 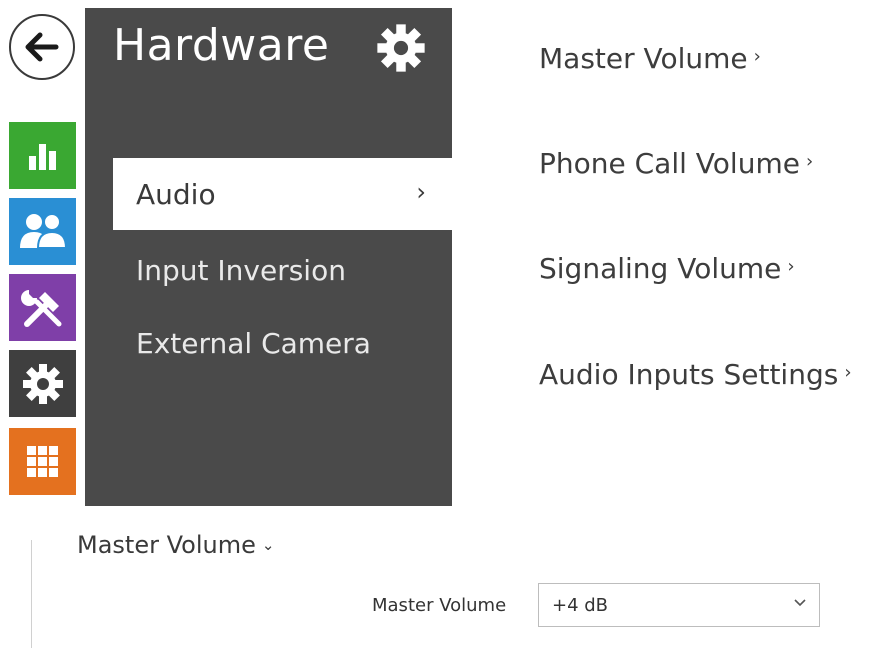 What do you see at coordinates (643, 58) in the screenshot?
I see `link-label: Master Volume` at bounding box center [643, 58].